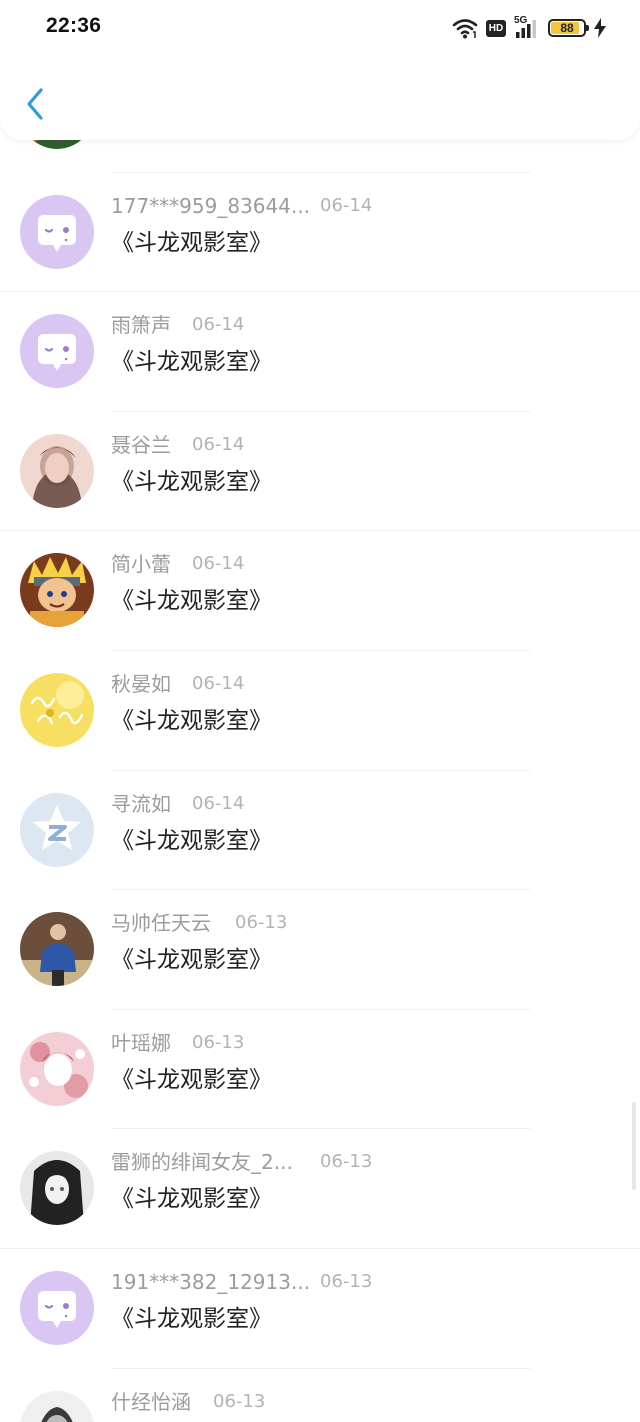 The height and width of the screenshot is (1422, 640). What do you see at coordinates (141, 684) in the screenshot?
I see `user-name: 秋晏如` at bounding box center [141, 684].